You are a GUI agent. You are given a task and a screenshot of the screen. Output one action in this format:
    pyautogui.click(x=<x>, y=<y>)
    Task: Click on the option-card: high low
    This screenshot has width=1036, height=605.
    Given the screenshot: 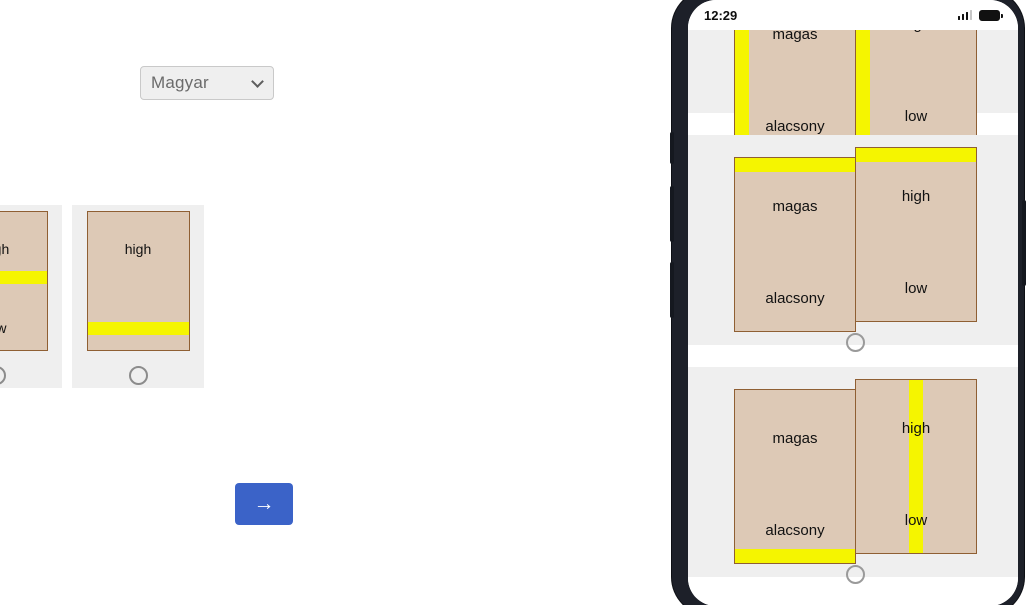 What is the action you would take?
    pyautogui.click(x=31, y=296)
    